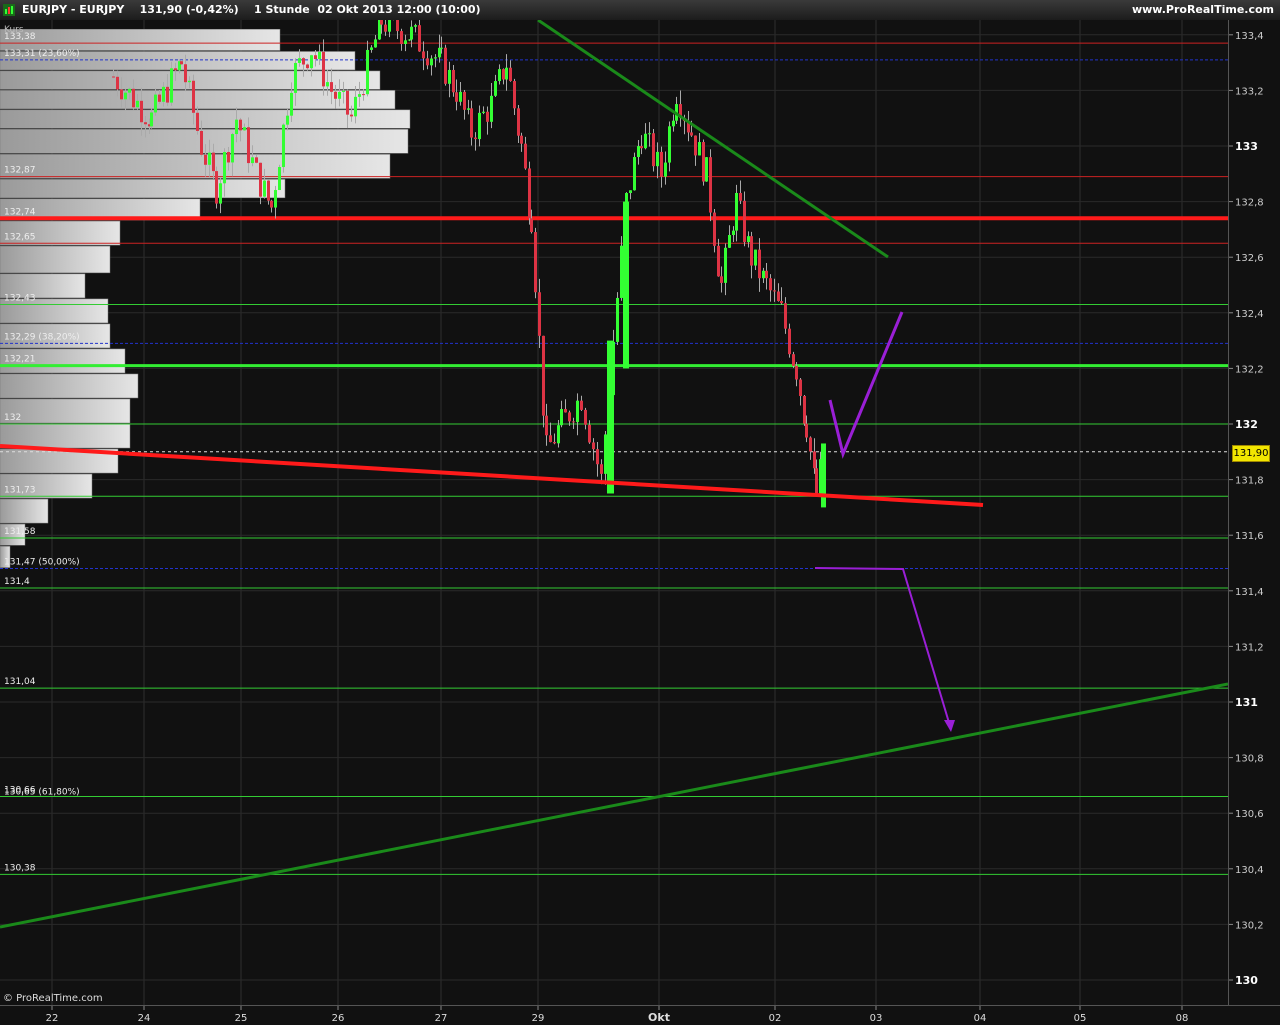 The image size is (1280, 1025). Describe the element at coordinates (52, 1018) in the screenshot. I see `x-tick-label: 22` at that location.